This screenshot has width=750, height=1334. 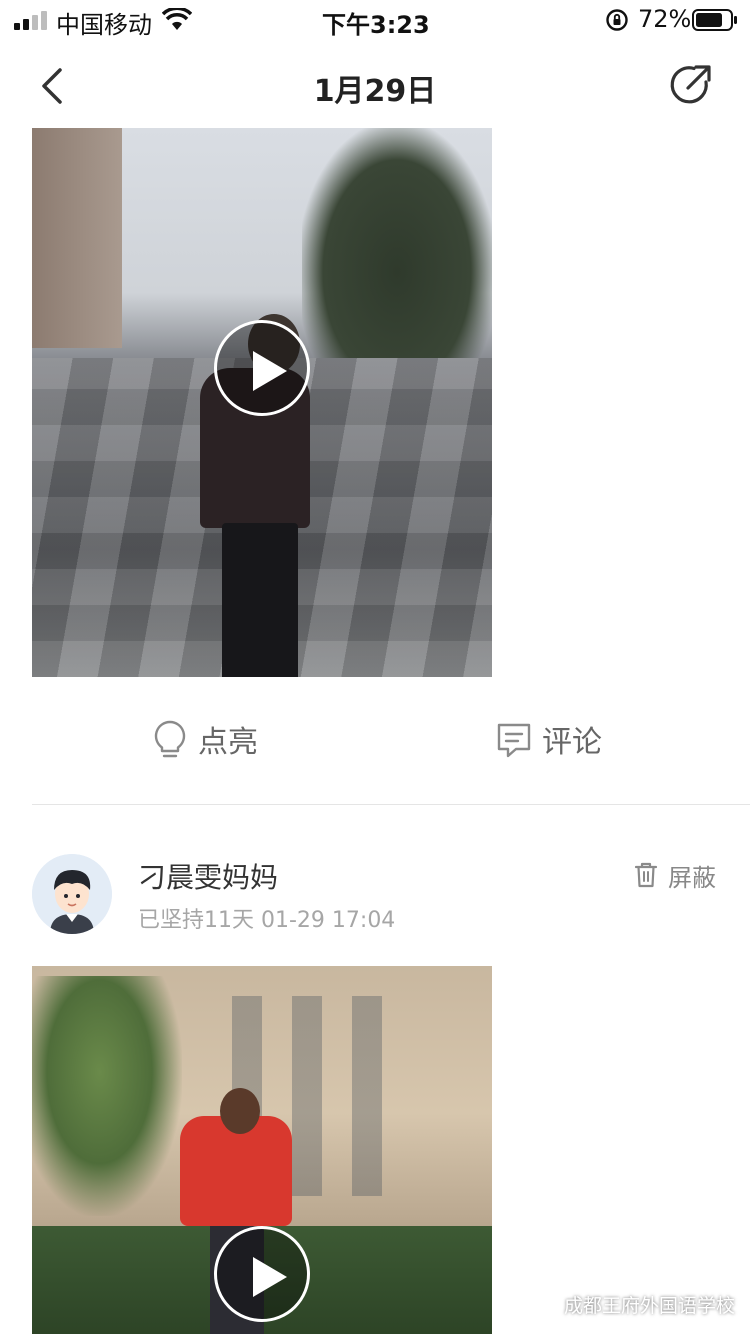 I want to click on lightbulb-icon, so click(x=170, y=739).